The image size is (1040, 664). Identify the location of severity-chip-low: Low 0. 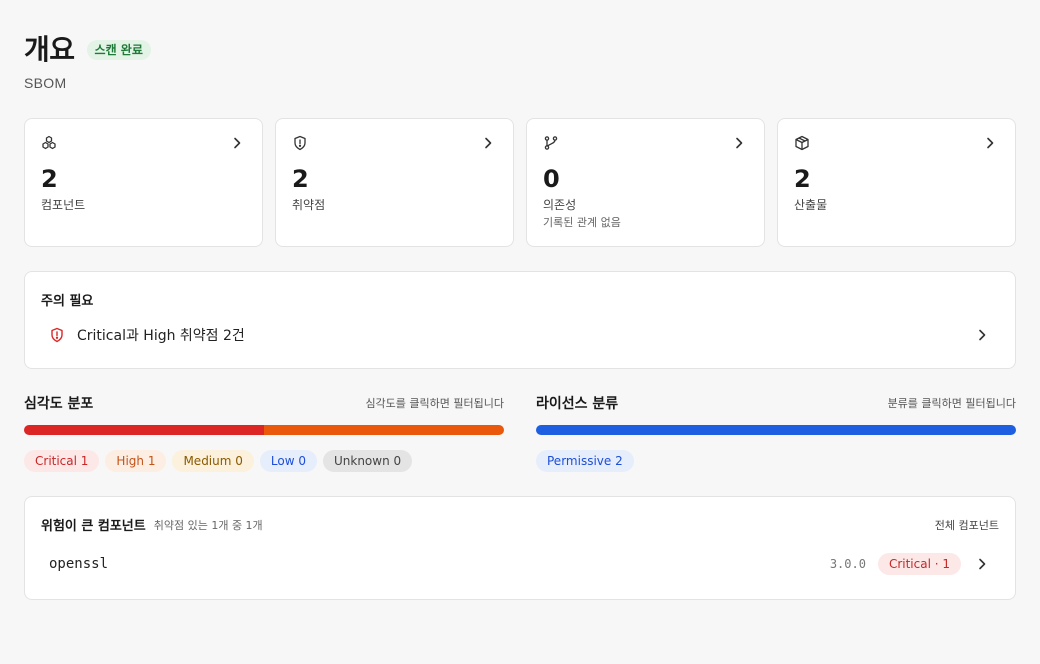
(288, 461).